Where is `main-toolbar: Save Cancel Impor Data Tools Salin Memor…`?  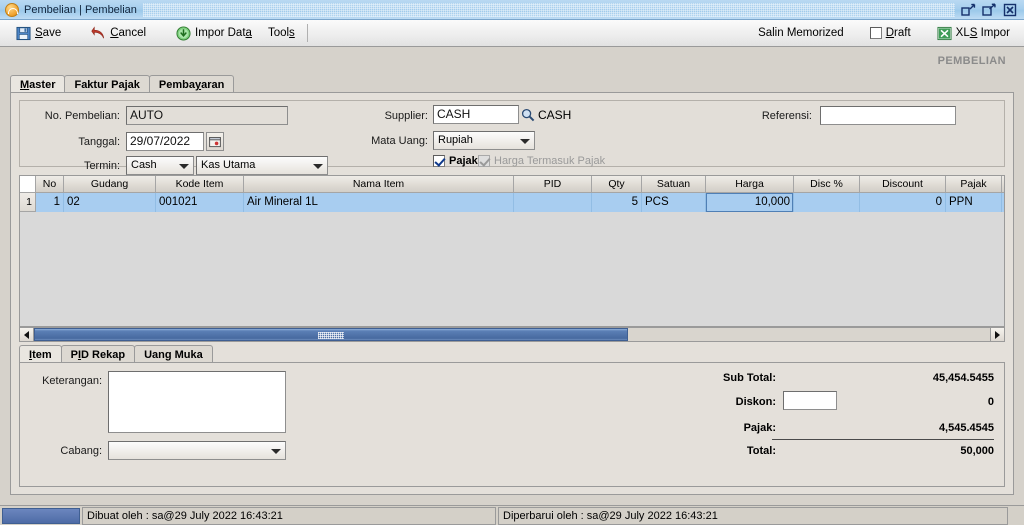 main-toolbar: Save Cancel Impor Data Tools Salin Memor… is located at coordinates (512, 33).